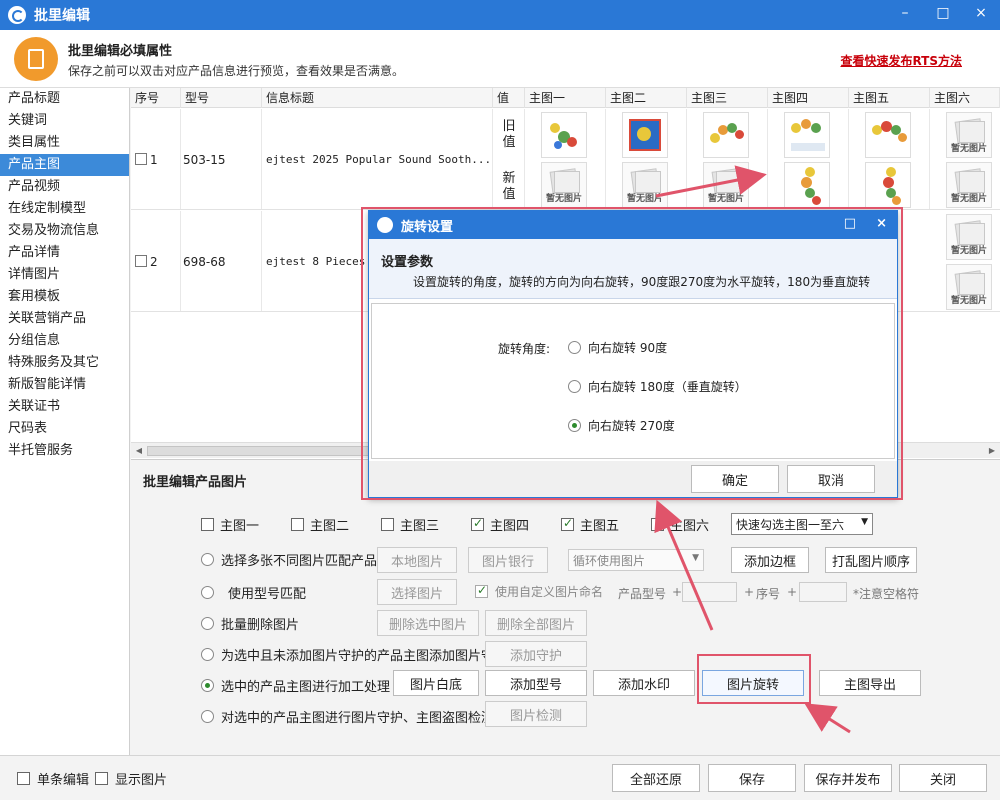  What do you see at coordinates (320, 524) in the screenshot?
I see `image-check-2: 主图二` at bounding box center [320, 524].